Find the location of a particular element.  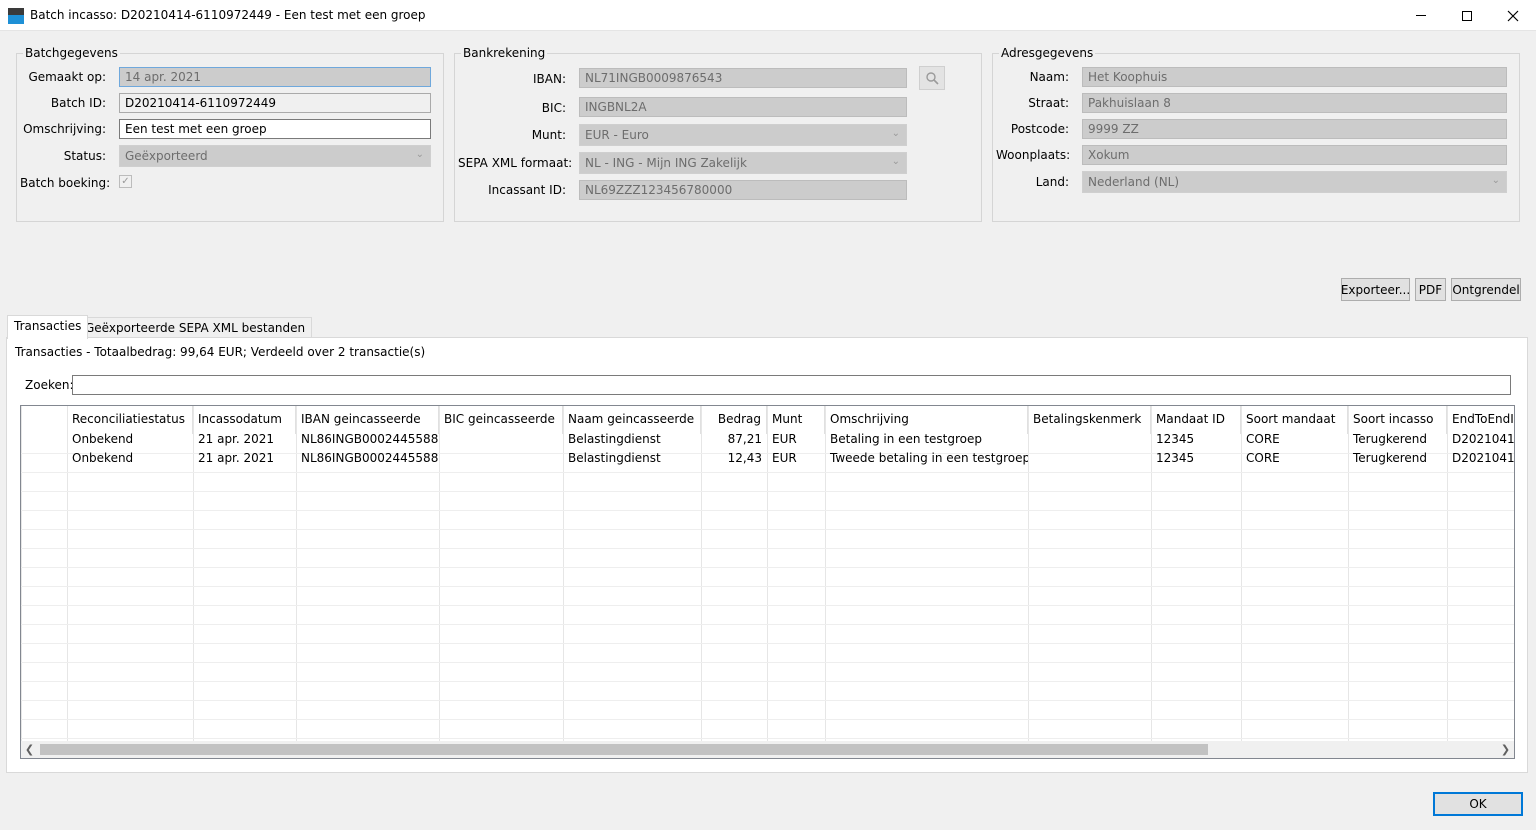

iban-field: NL71INGB0009876543 is located at coordinates (743, 78).